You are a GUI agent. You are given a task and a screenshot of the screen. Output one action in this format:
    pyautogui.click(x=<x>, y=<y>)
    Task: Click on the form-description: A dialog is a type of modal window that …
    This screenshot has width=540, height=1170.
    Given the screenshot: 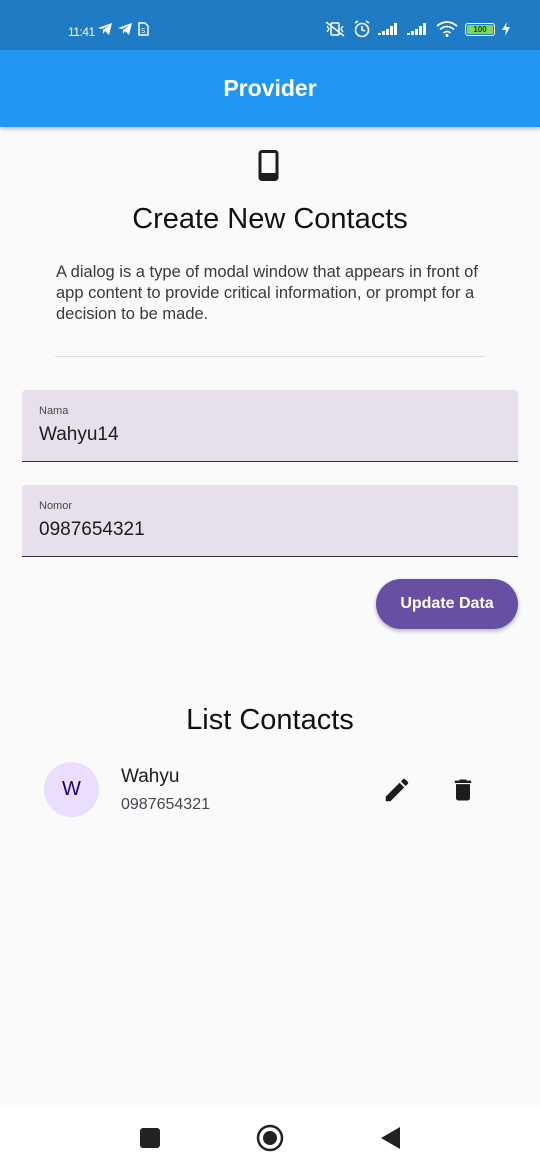 What is the action you would take?
    pyautogui.click(x=267, y=293)
    